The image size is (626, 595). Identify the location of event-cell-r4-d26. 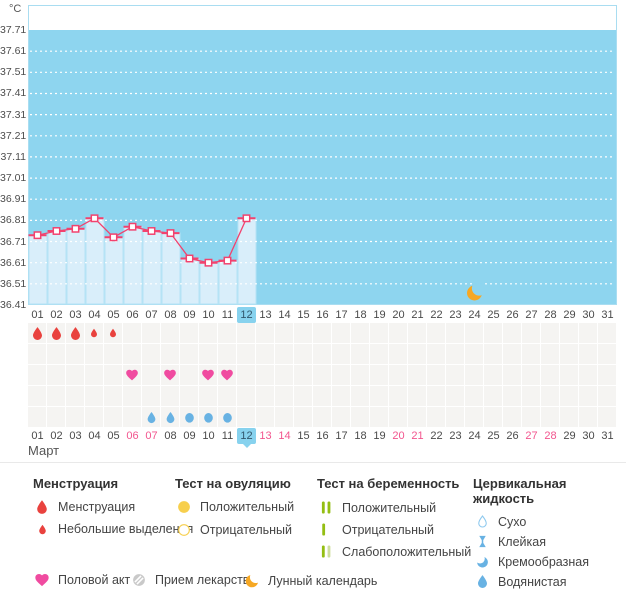
(512, 417).